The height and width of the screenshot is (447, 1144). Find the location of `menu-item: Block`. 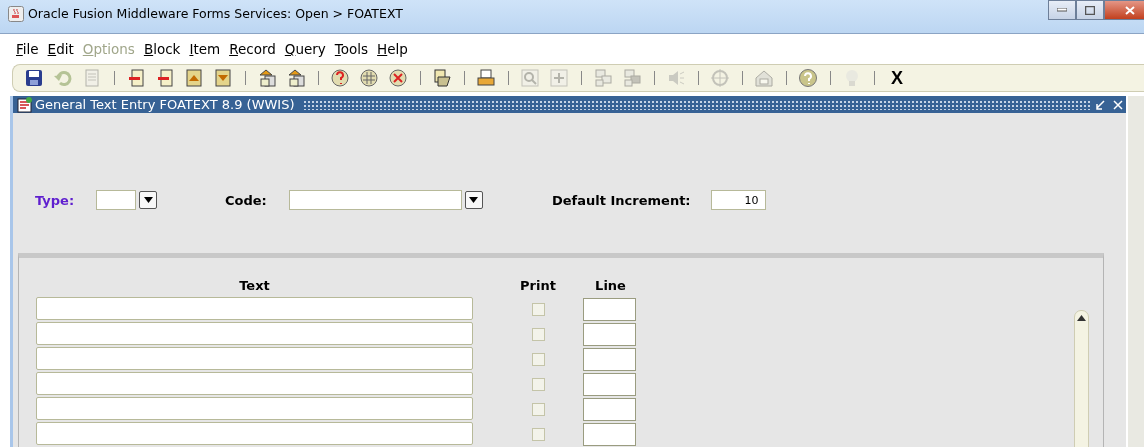

menu-item: Block is located at coordinates (163, 49).